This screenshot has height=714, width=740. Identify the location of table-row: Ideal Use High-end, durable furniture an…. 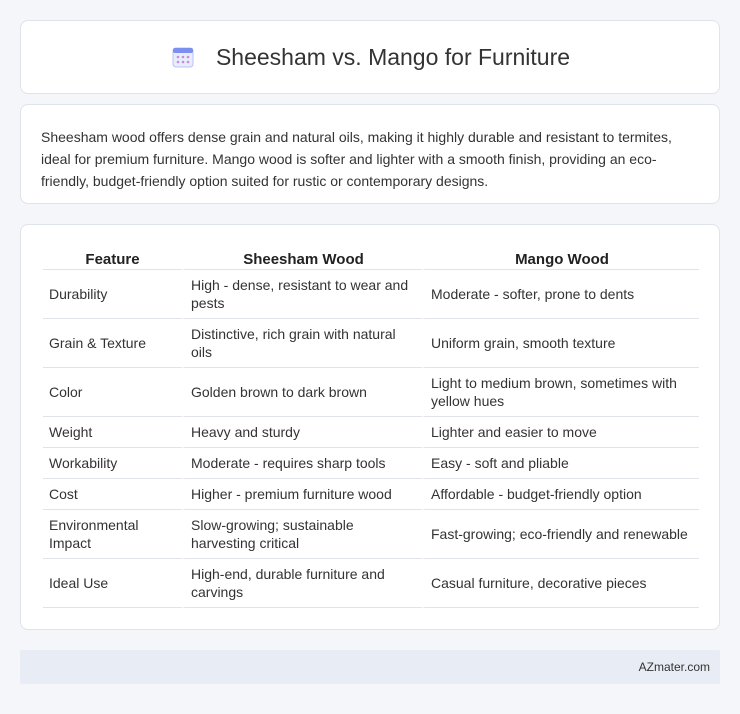
(371, 583).